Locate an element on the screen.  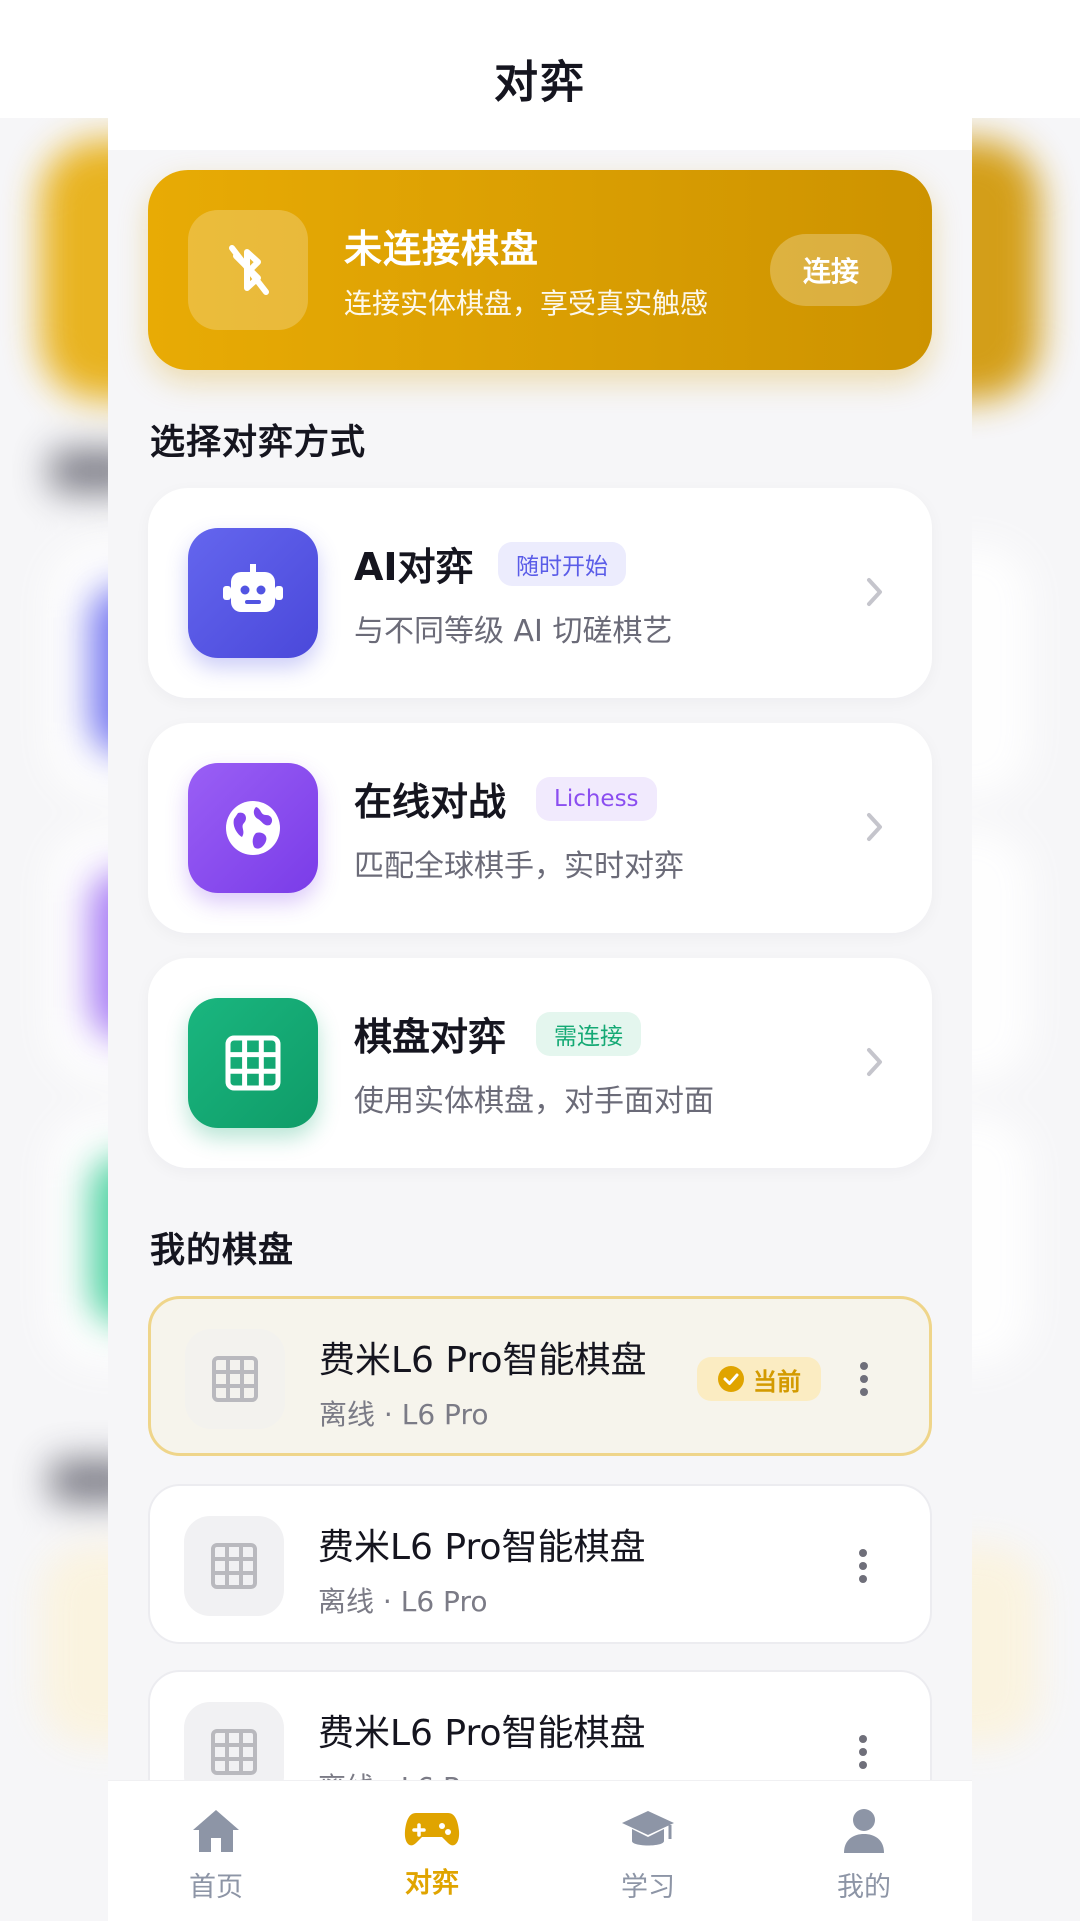
tab-home: 首页 is located at coordinates (216, 1851).